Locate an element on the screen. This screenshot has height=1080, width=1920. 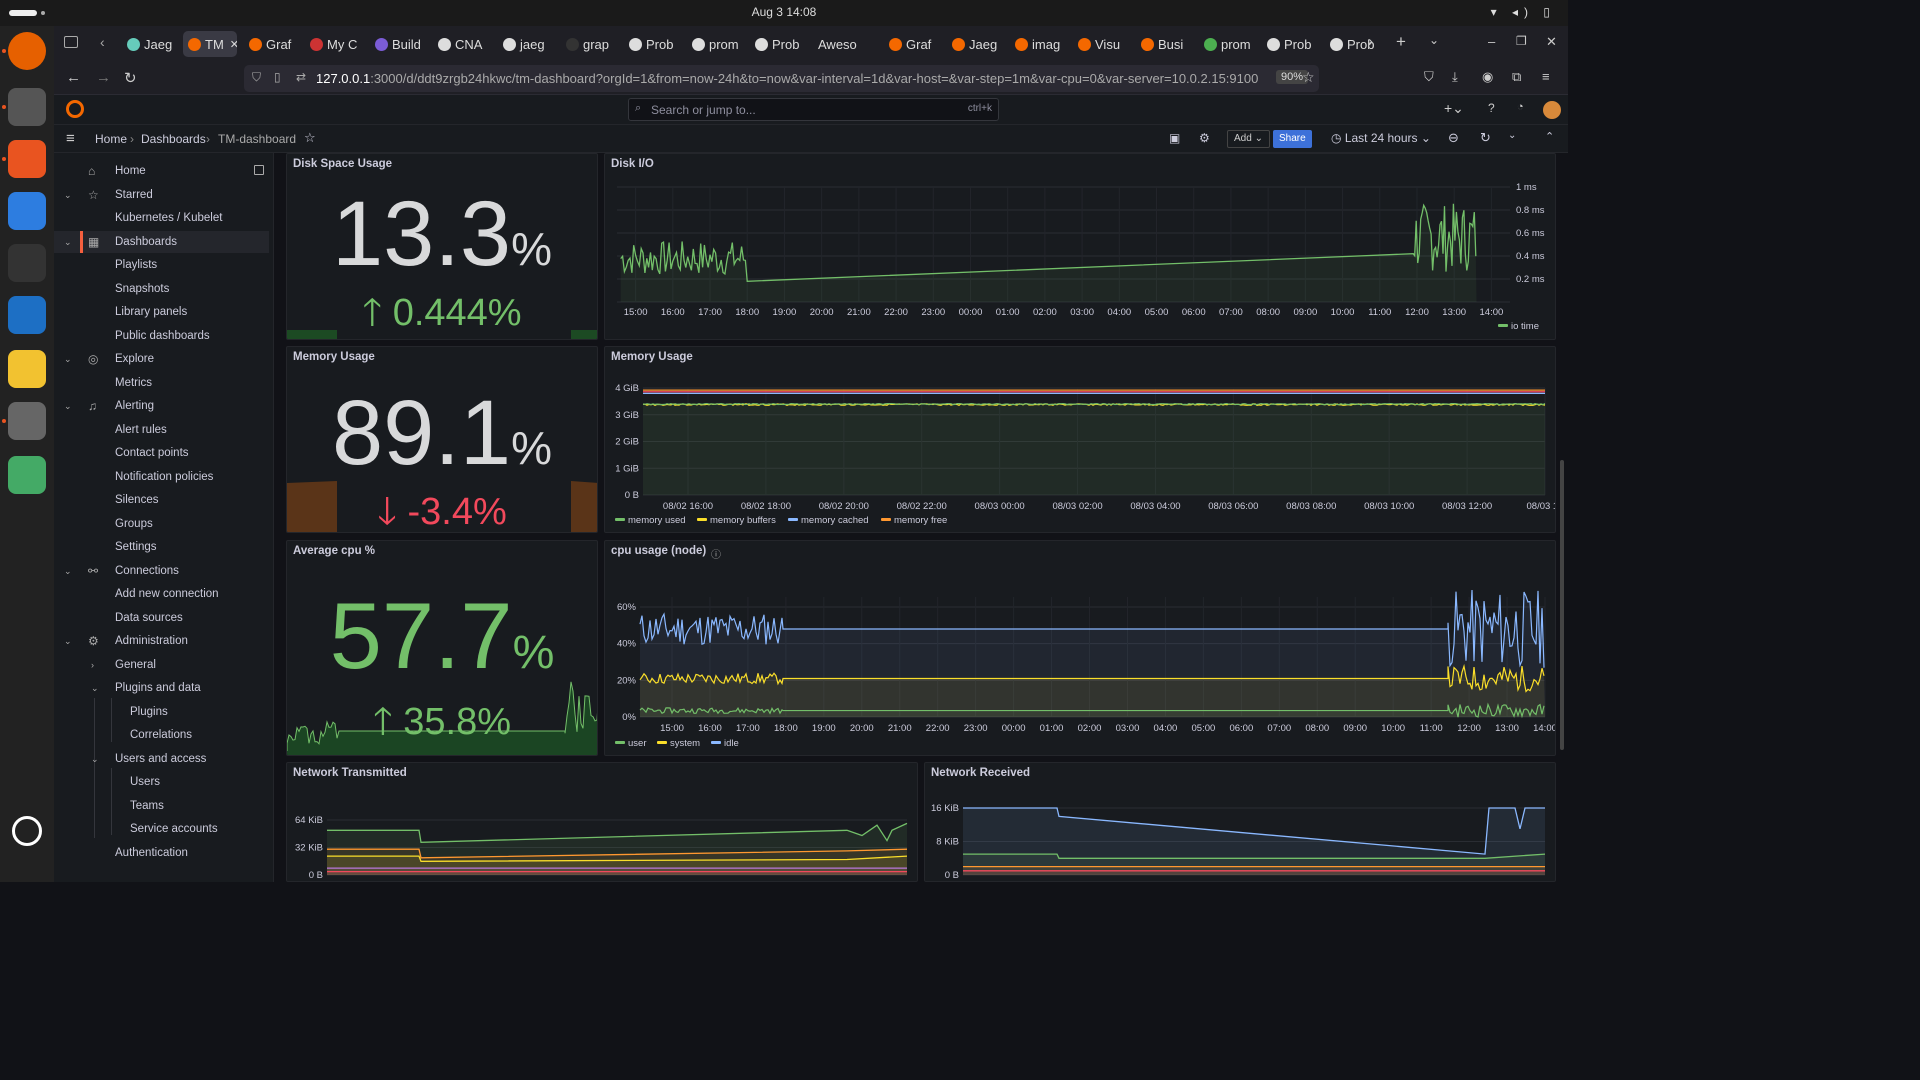
sidebar-item-silences: Silences is located at coordinates (161, 500).